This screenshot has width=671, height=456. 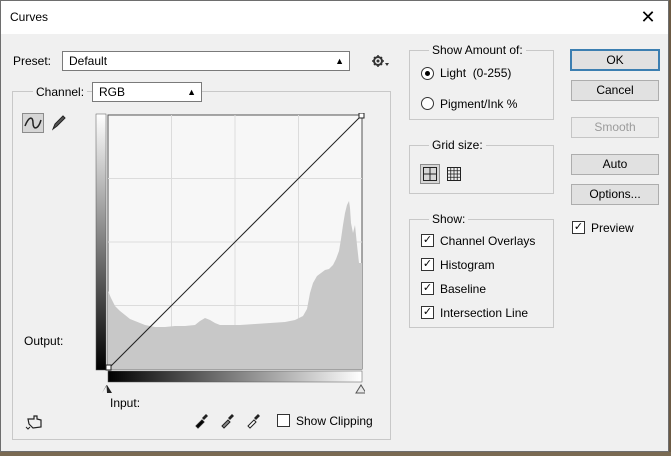 I want to click on grid-size-title: Grid size:, so click(x=457, y=145).